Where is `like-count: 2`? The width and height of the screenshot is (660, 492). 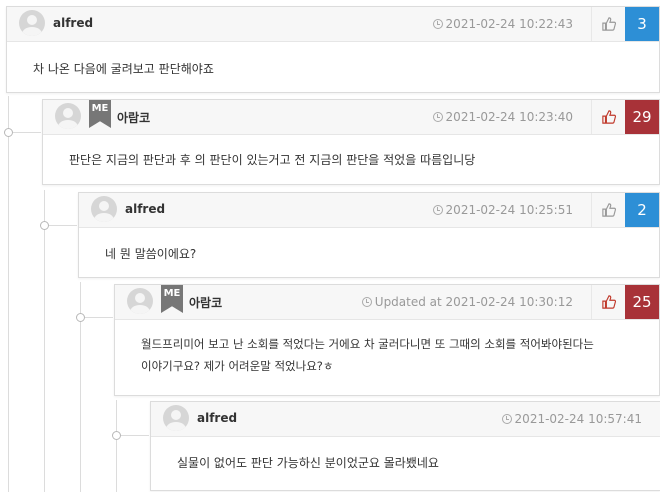
like-count: 2 is located at coordinates (642, 210).